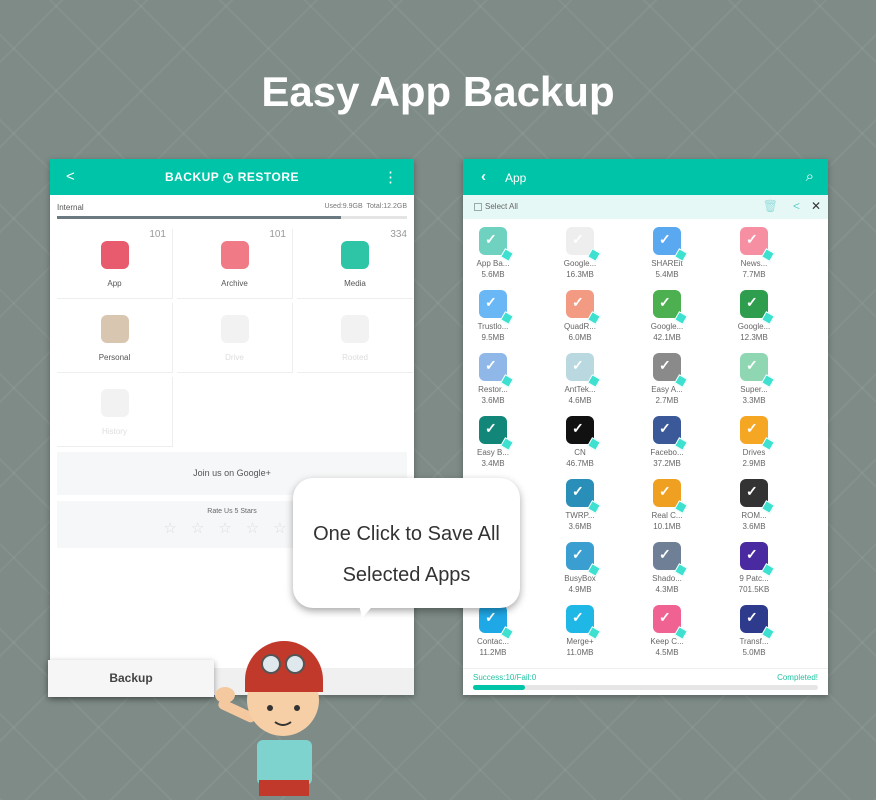  What do you see at coordinates (580, 253) in the screenshot?
I see `app-item: ✓ Google... 16.3MB` at bounding box center [580, 253].